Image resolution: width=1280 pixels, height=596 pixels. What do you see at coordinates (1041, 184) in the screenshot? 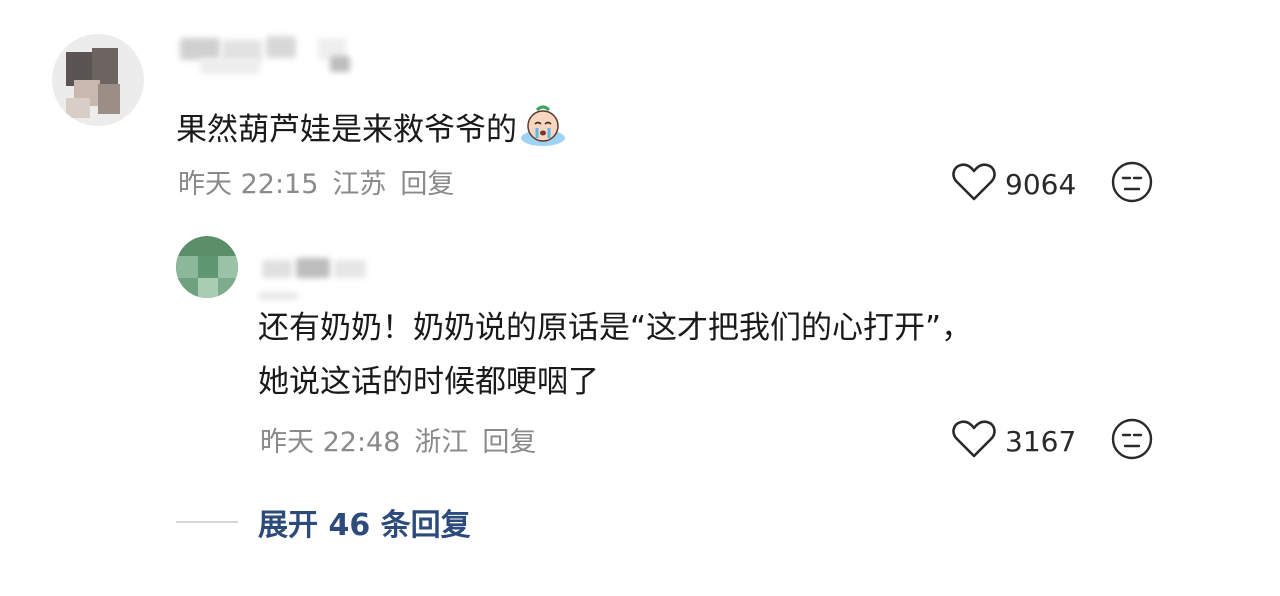
I see `like-count: 9064` at bounding box center [1041, 184].